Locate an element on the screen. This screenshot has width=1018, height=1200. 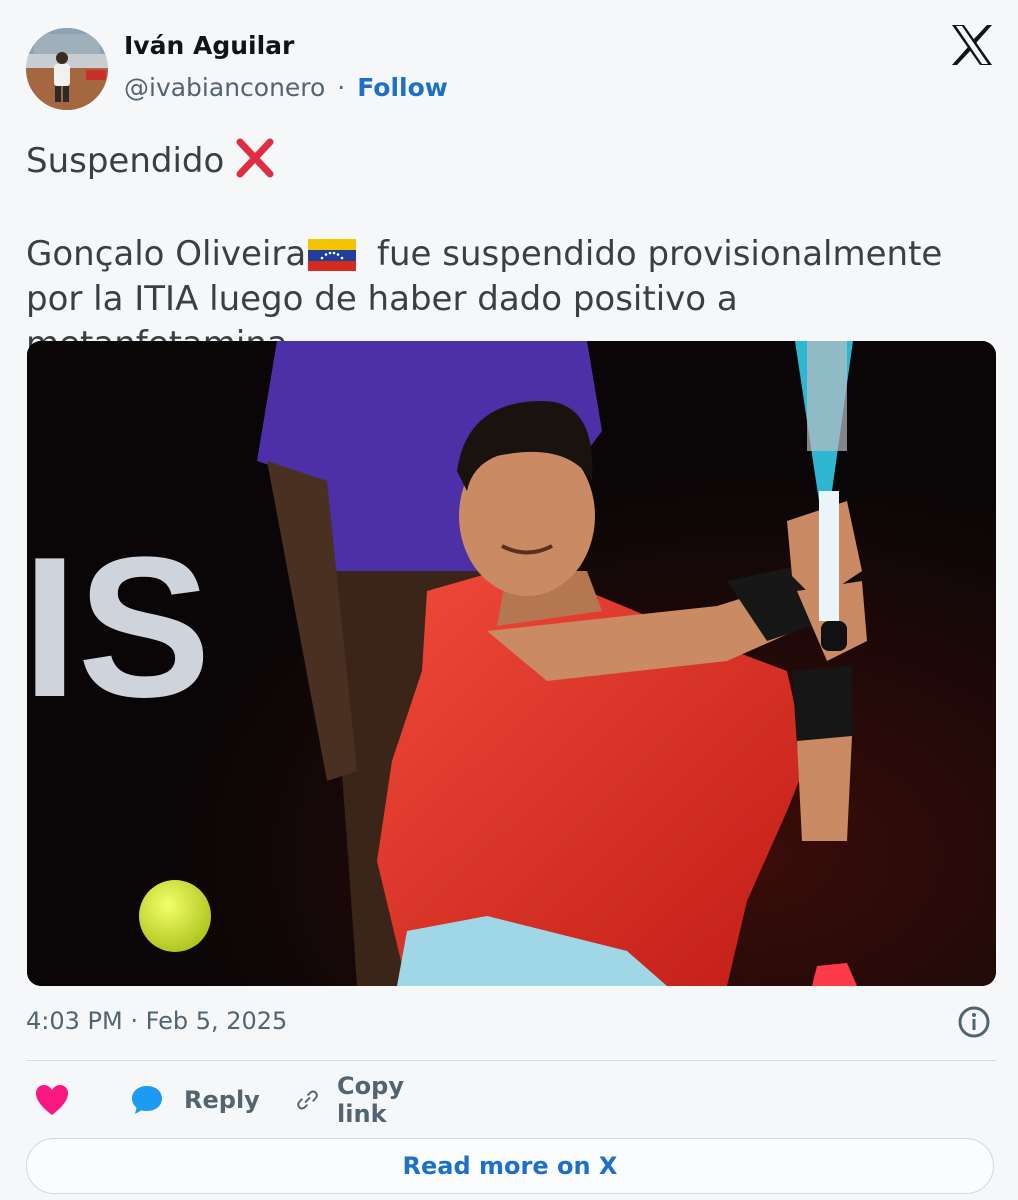
author-handle: @ivabianconero is located at coordinates (224, 87).